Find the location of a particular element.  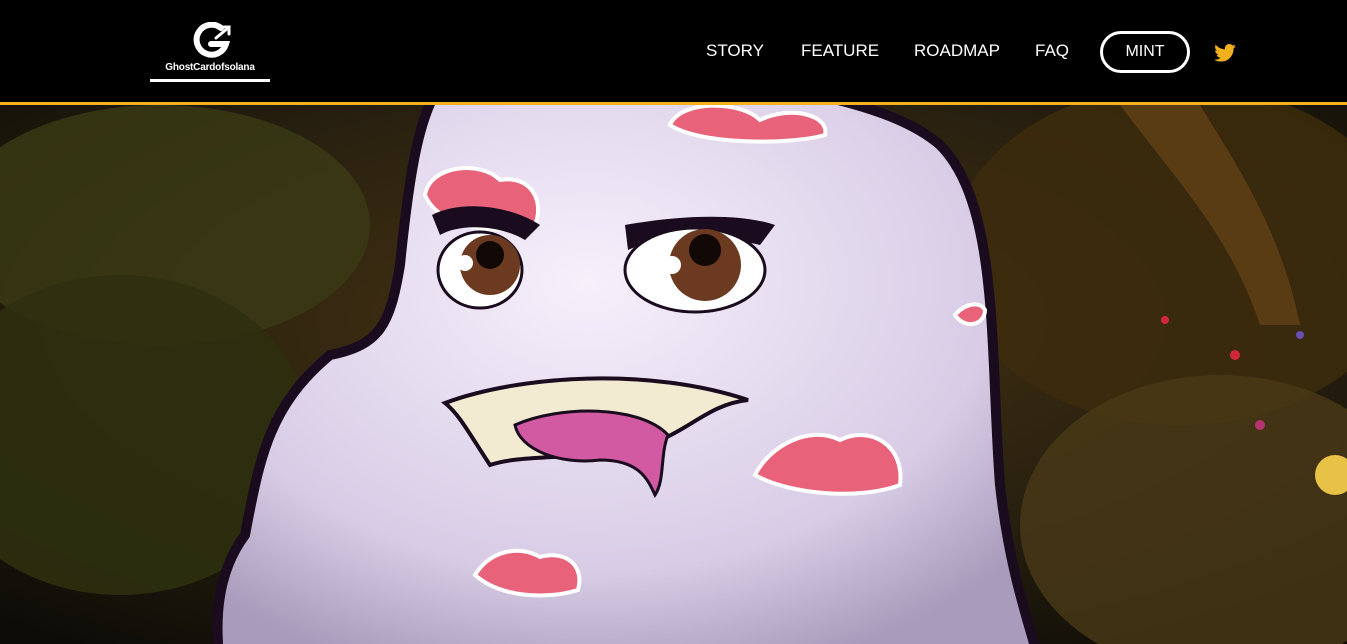

nav-faq: FAQ is located at coordinates (1052, 51).